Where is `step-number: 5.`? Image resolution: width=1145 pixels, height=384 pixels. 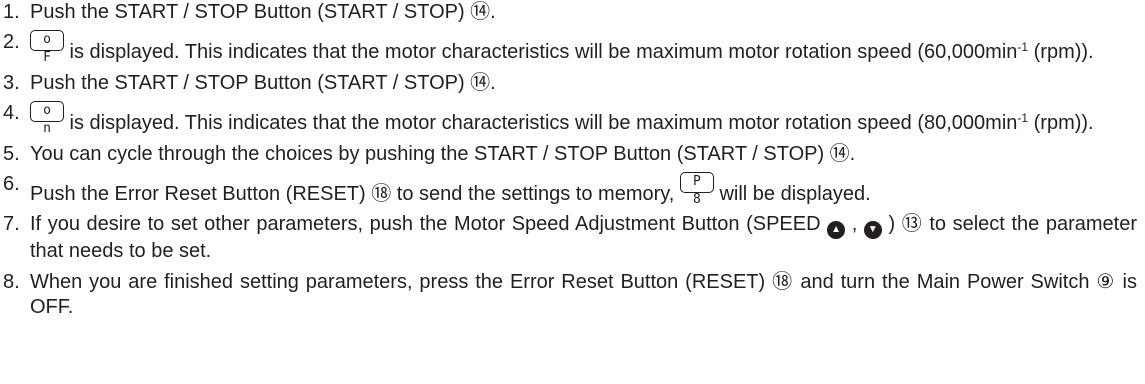
step-number: 5. is located at coordinates (11, 154).